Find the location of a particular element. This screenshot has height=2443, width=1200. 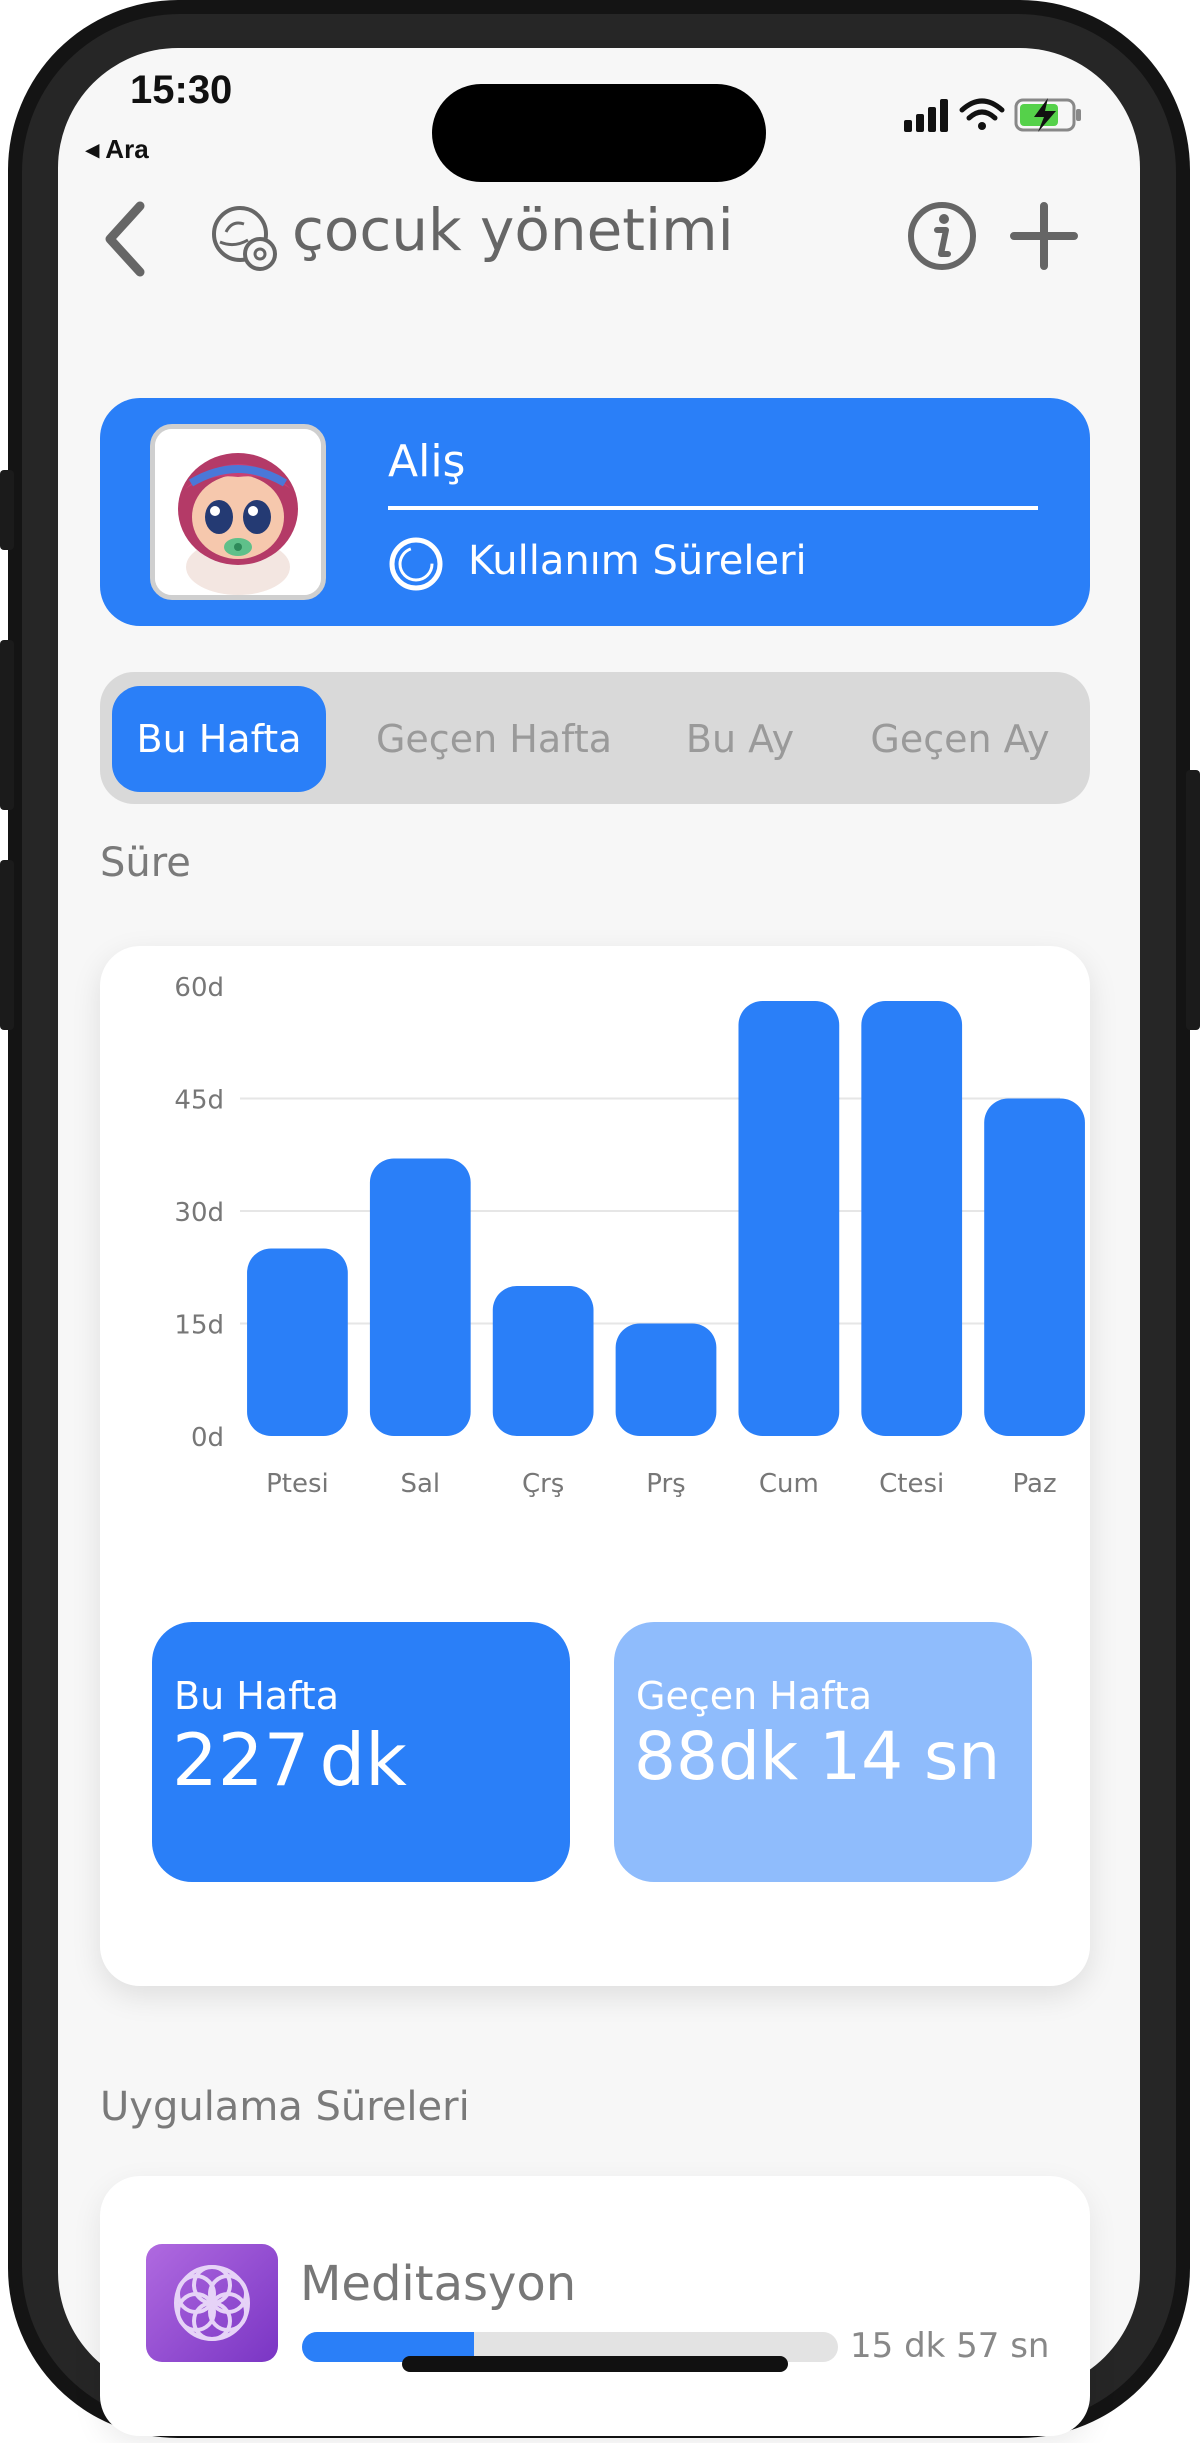

page-title: çocuk yönetimi is located at coordinates (513, 230).